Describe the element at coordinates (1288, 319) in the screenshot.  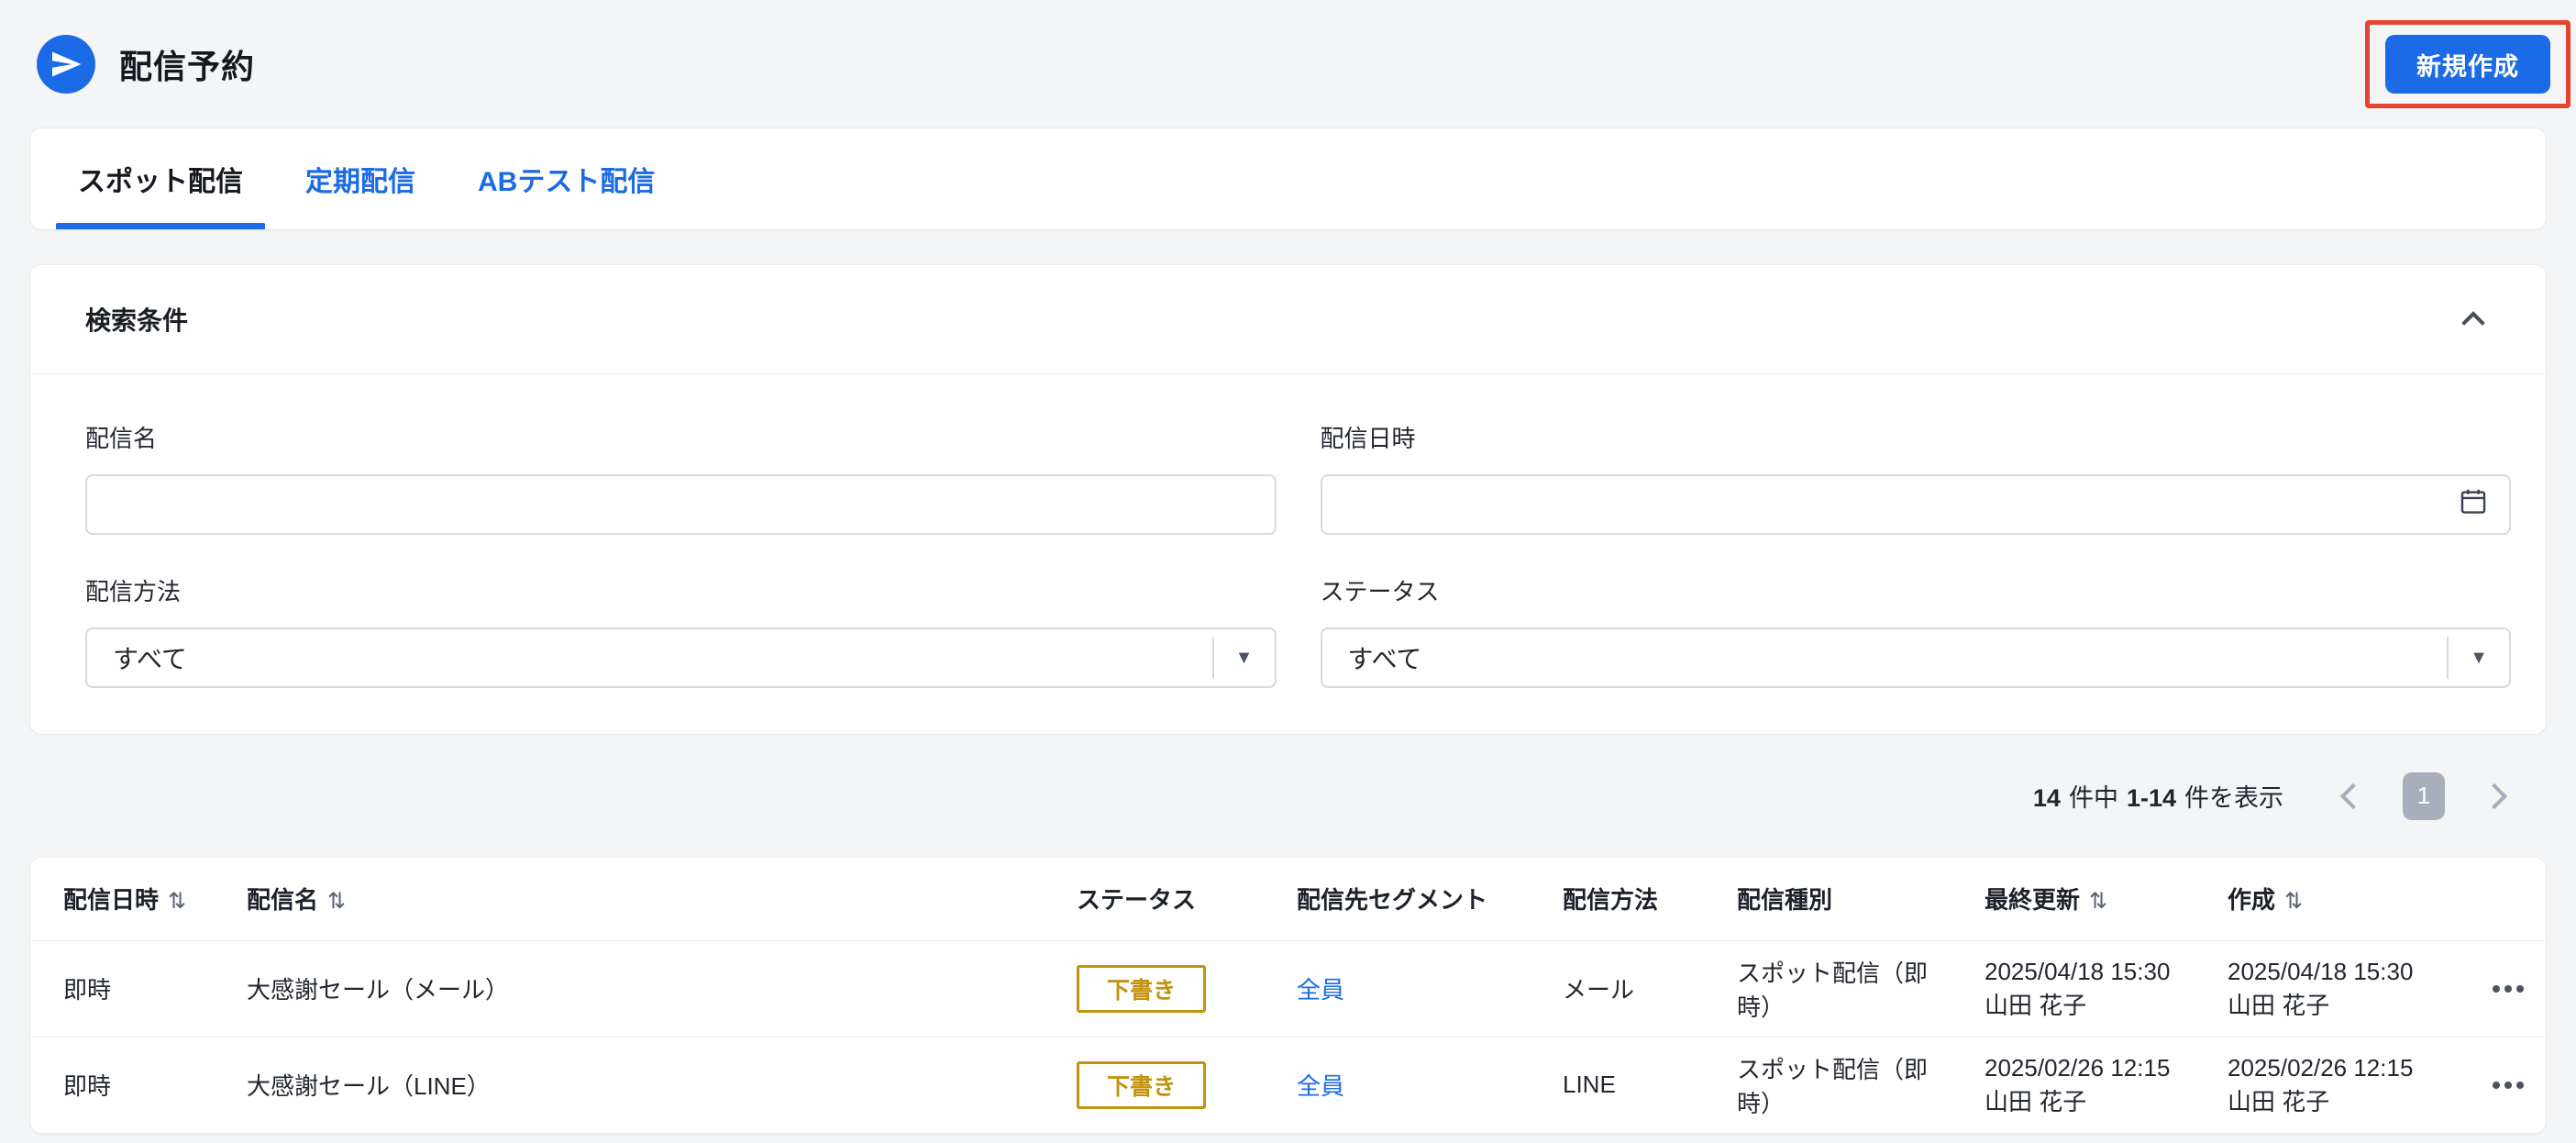
I see `search-panel-header: 検索条件` at that location.